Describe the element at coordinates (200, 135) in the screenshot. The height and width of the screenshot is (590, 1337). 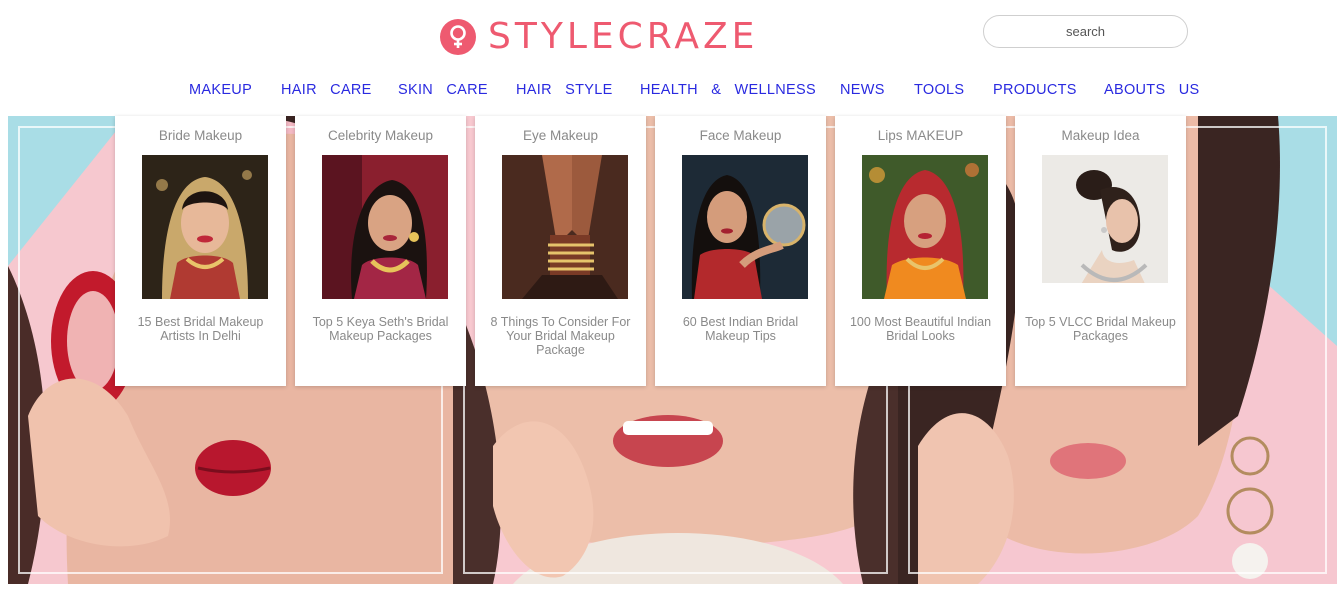
I see `card-category: Bride Makeup` at that location.